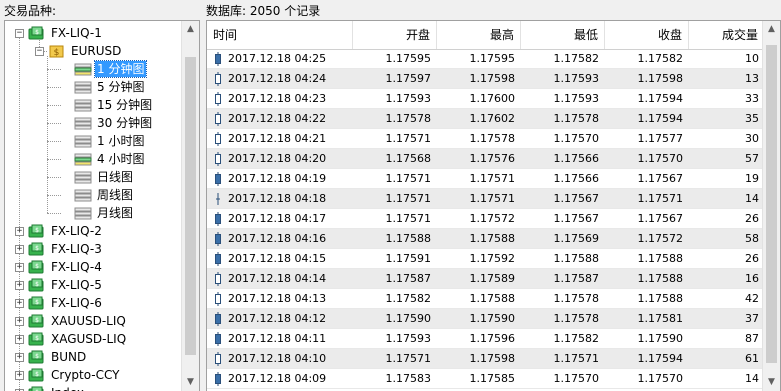  What do you see at coordinates (59, 285) in the screenshot?
I see `tree-item: + $ FX-LIQ-5` at bounding box center [59, 285].